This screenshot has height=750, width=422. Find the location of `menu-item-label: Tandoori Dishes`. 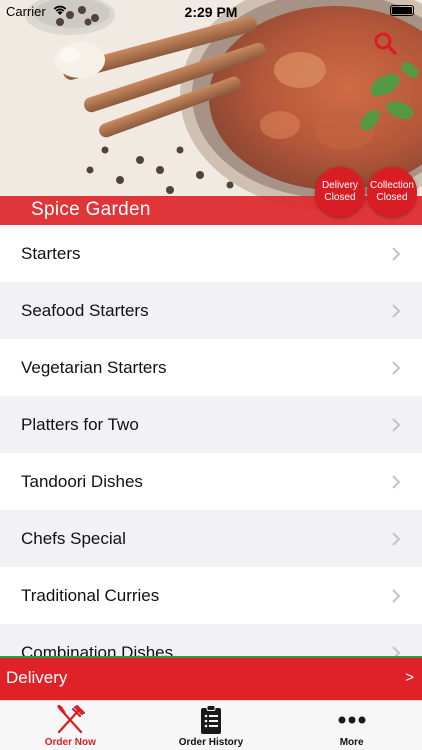

menu-item-label: Tandoori Dishes is located at coordinates (82, 481).